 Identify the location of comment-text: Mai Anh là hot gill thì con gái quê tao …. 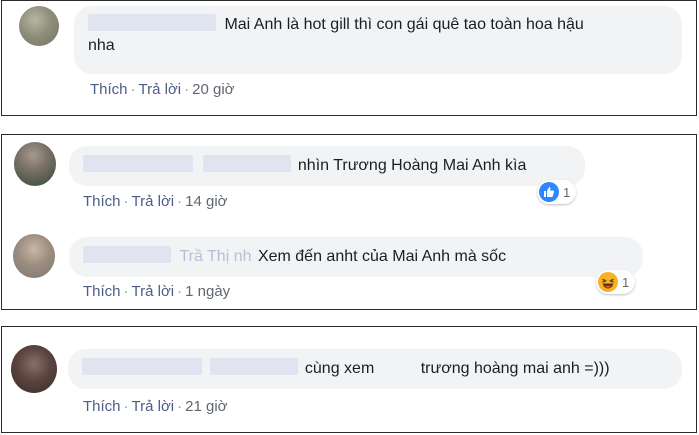
(404, 24).